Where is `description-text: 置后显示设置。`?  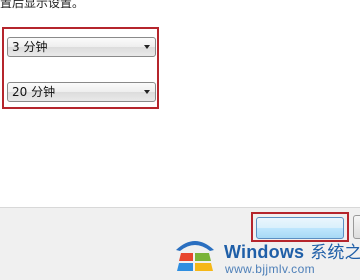
description-text: 置后显示设置。 is located at coordinates (42, 5).